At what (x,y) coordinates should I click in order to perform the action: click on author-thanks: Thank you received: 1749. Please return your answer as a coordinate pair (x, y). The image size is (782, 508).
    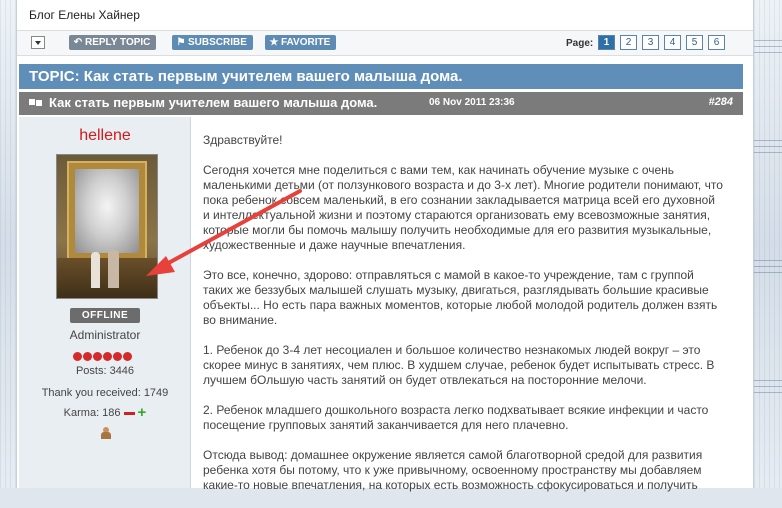
    Looking at the image, I should click on (105, 393).